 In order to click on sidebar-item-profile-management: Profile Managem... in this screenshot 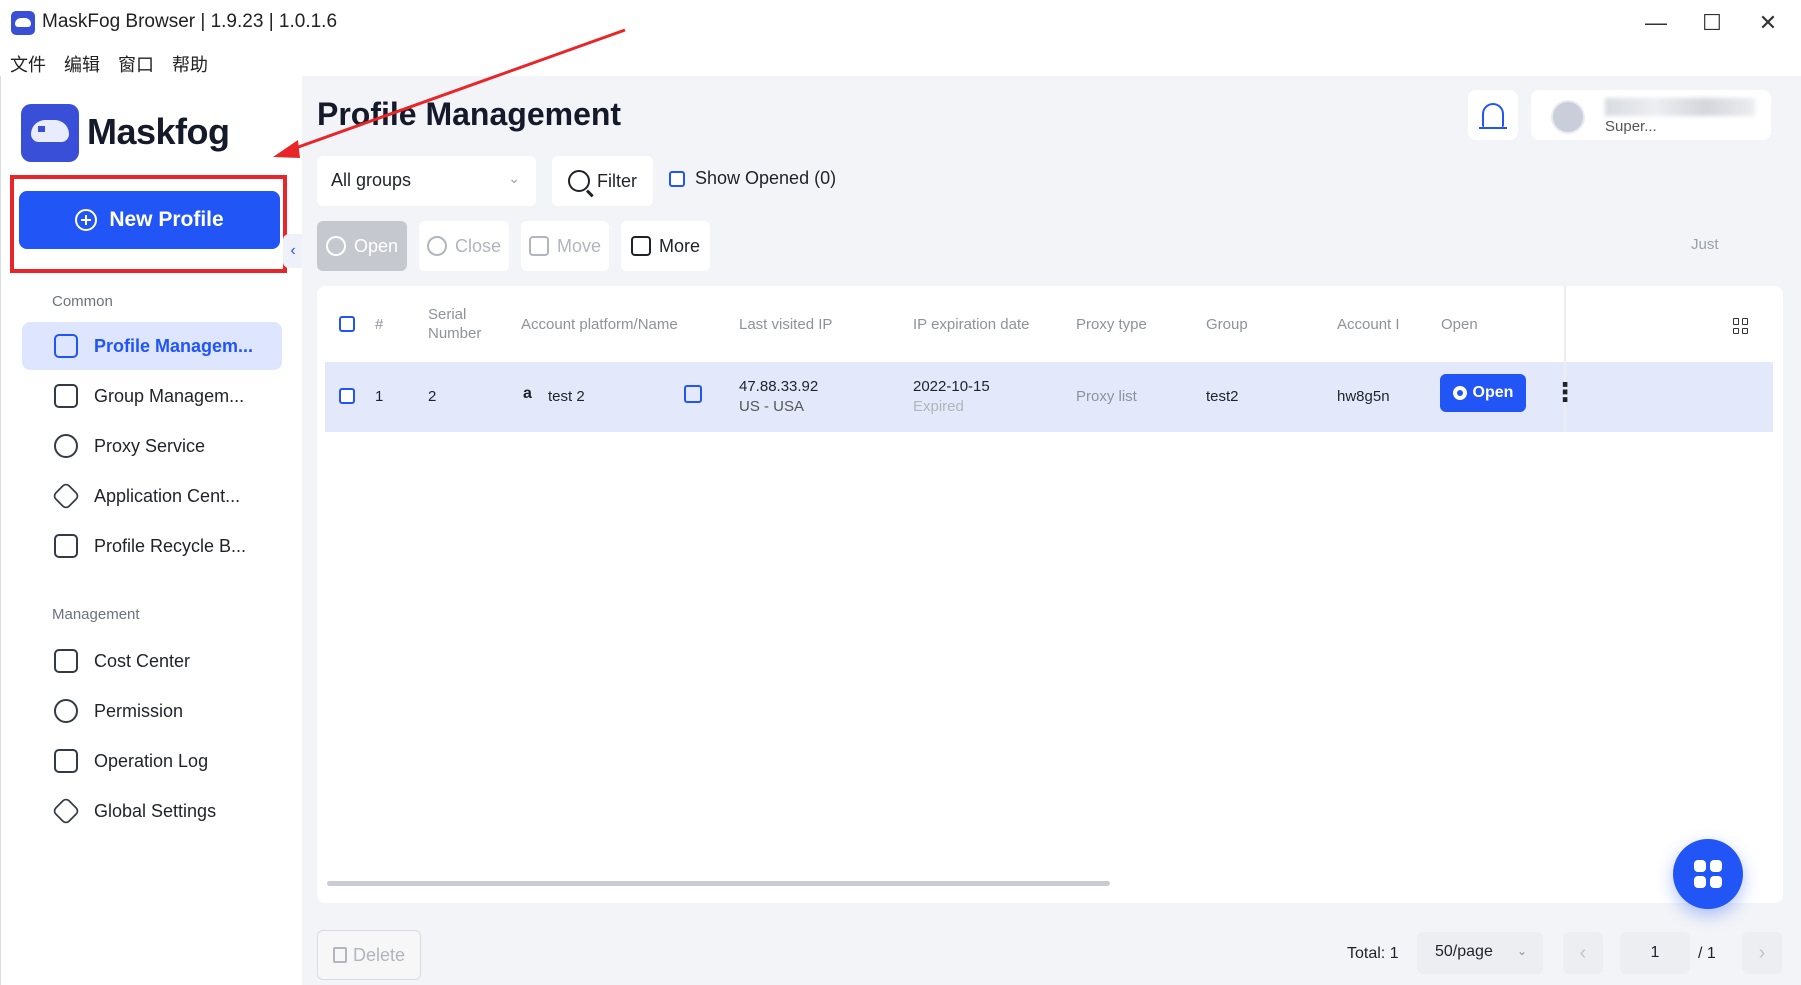, I will do `click(152, 346)`.